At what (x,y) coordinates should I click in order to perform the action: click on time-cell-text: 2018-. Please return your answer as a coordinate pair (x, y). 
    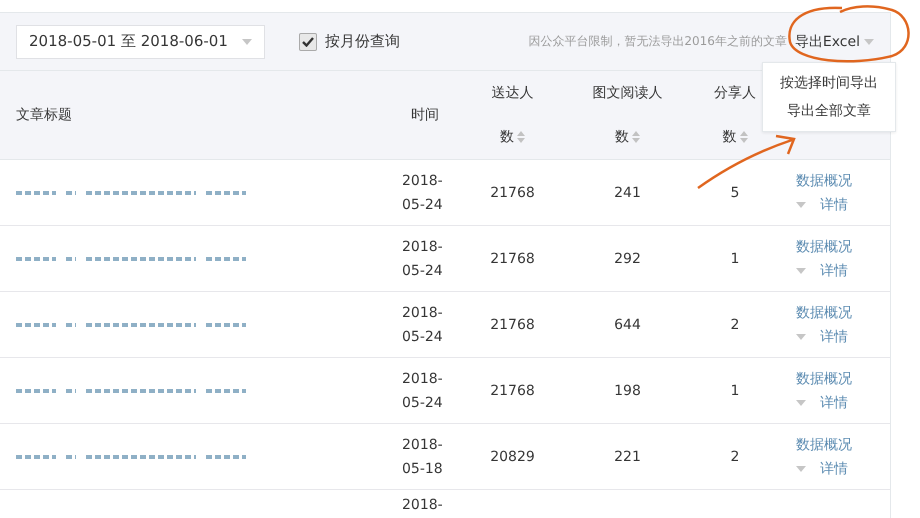
    Looking at the image, I should click on (423, 505).